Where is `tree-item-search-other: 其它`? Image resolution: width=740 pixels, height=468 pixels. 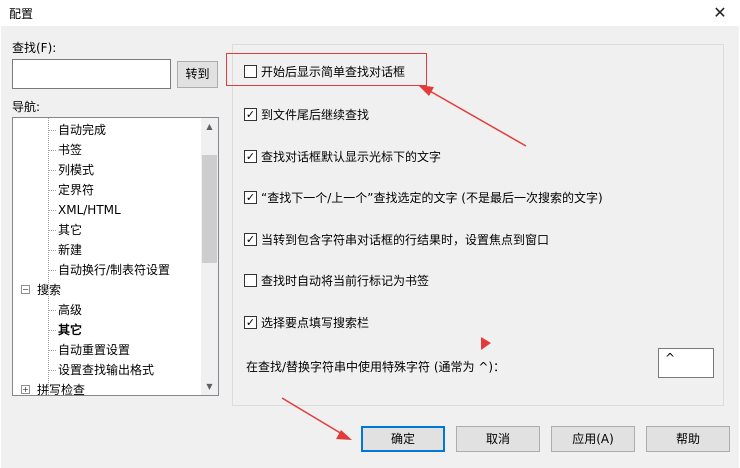
tree-item-search-other: 其它 is located at coordinates (66, 330).